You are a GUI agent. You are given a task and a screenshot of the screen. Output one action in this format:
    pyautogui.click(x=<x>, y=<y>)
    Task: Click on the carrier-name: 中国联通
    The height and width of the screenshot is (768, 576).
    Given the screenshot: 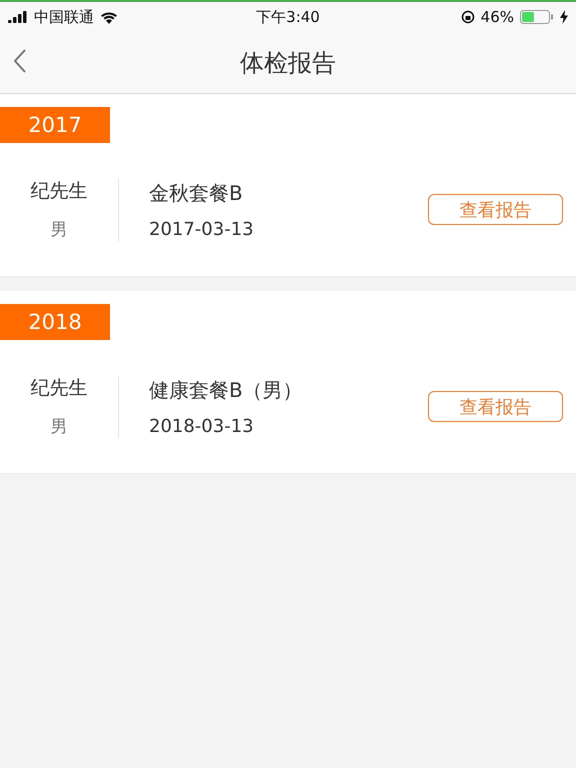 What is the action you would take?
    pyautogui.click(x=64, y=17)
    